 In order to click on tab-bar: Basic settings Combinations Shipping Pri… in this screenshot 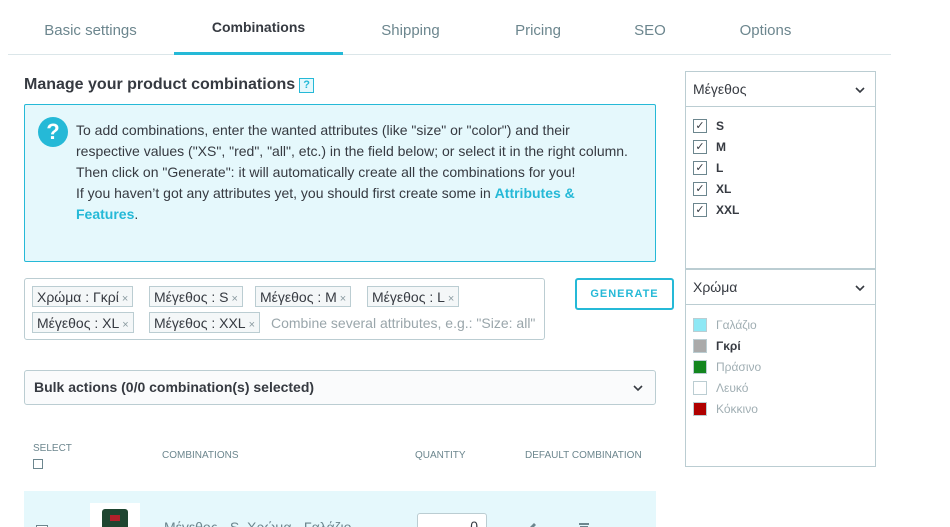, I will do `click(449, 30)`.